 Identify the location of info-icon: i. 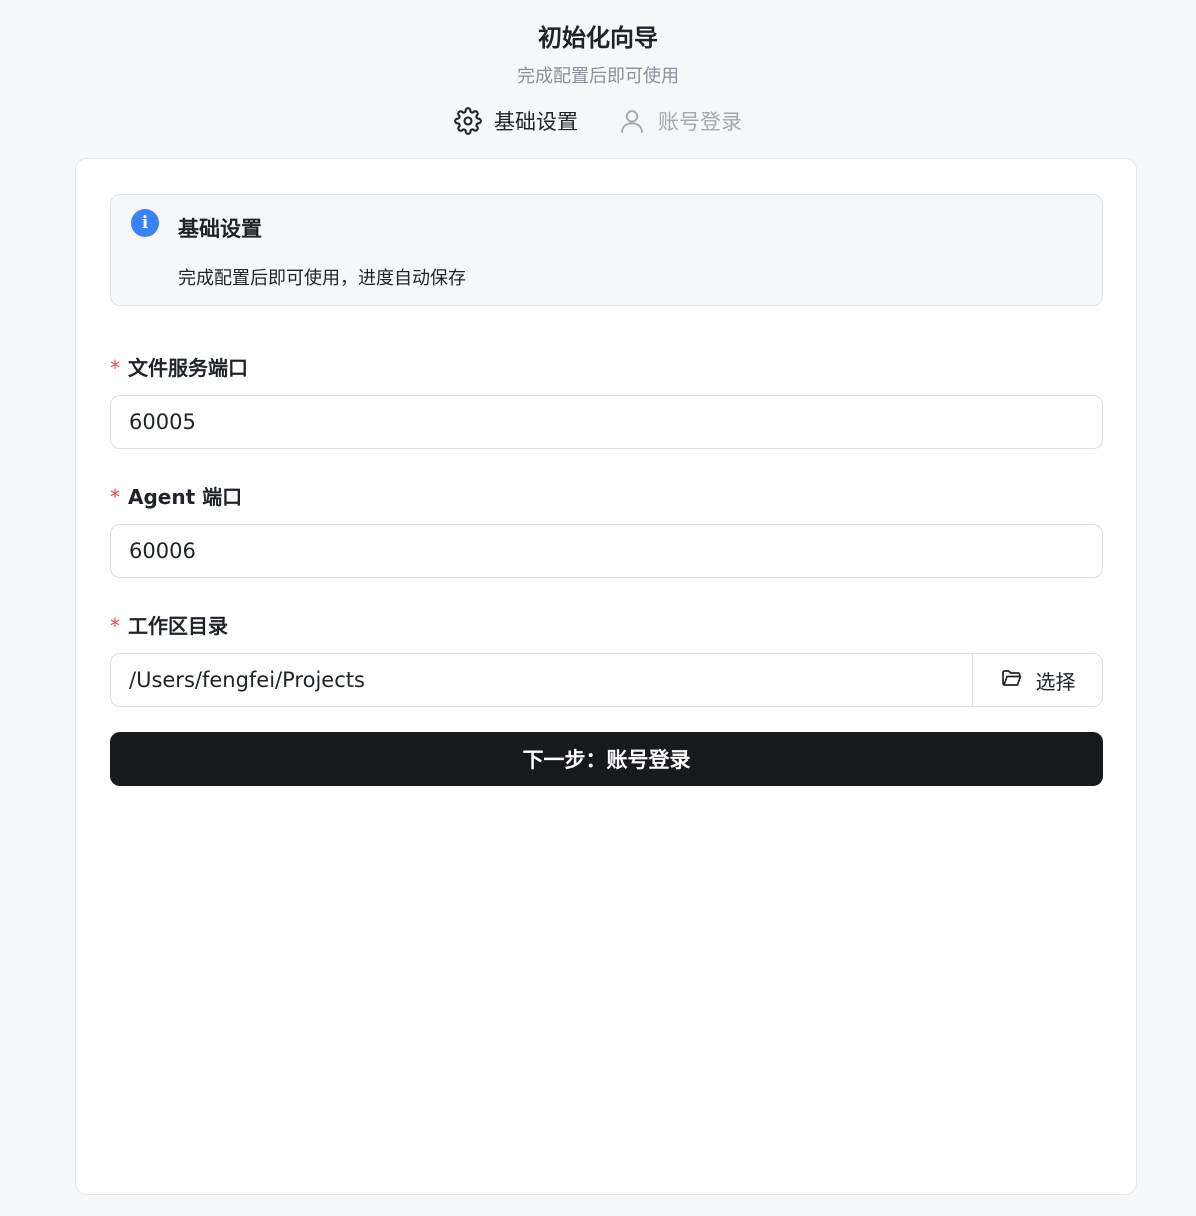
(145, 223).